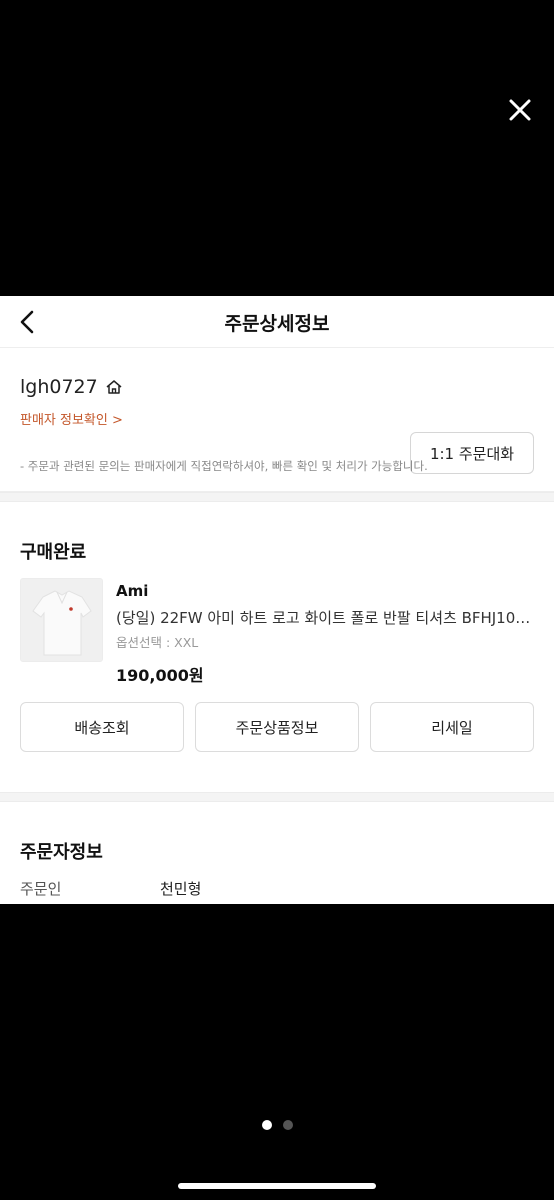  What do you see at coordinates (472, 453) in the screenshot?
I see `order-chat-button: 1:1 주문대화` at bounding box center [472, 453].